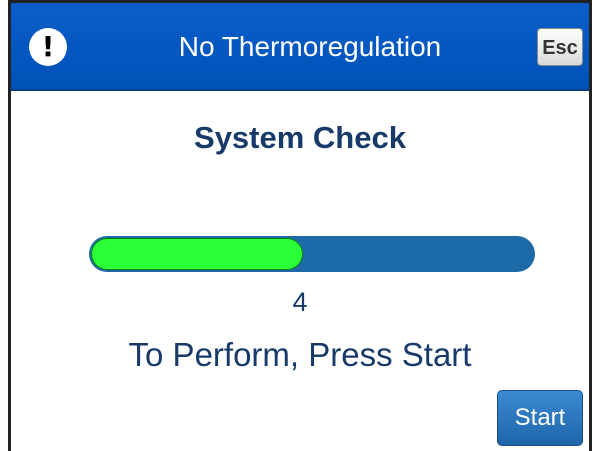  What do you see at coordinates (48, 47) in the screenshot?
I see `alert-icon: !` at bounding box center [48, 47].